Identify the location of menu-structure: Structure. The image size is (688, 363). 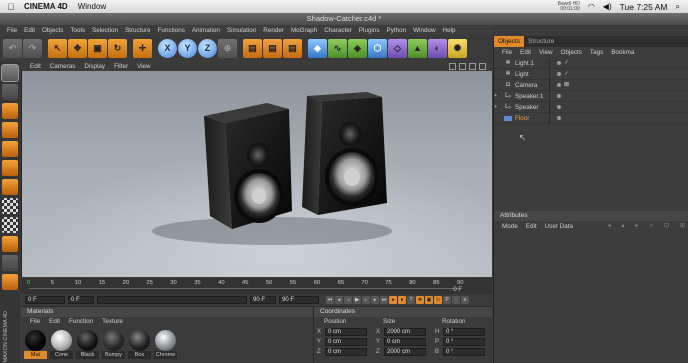
(138, 30).